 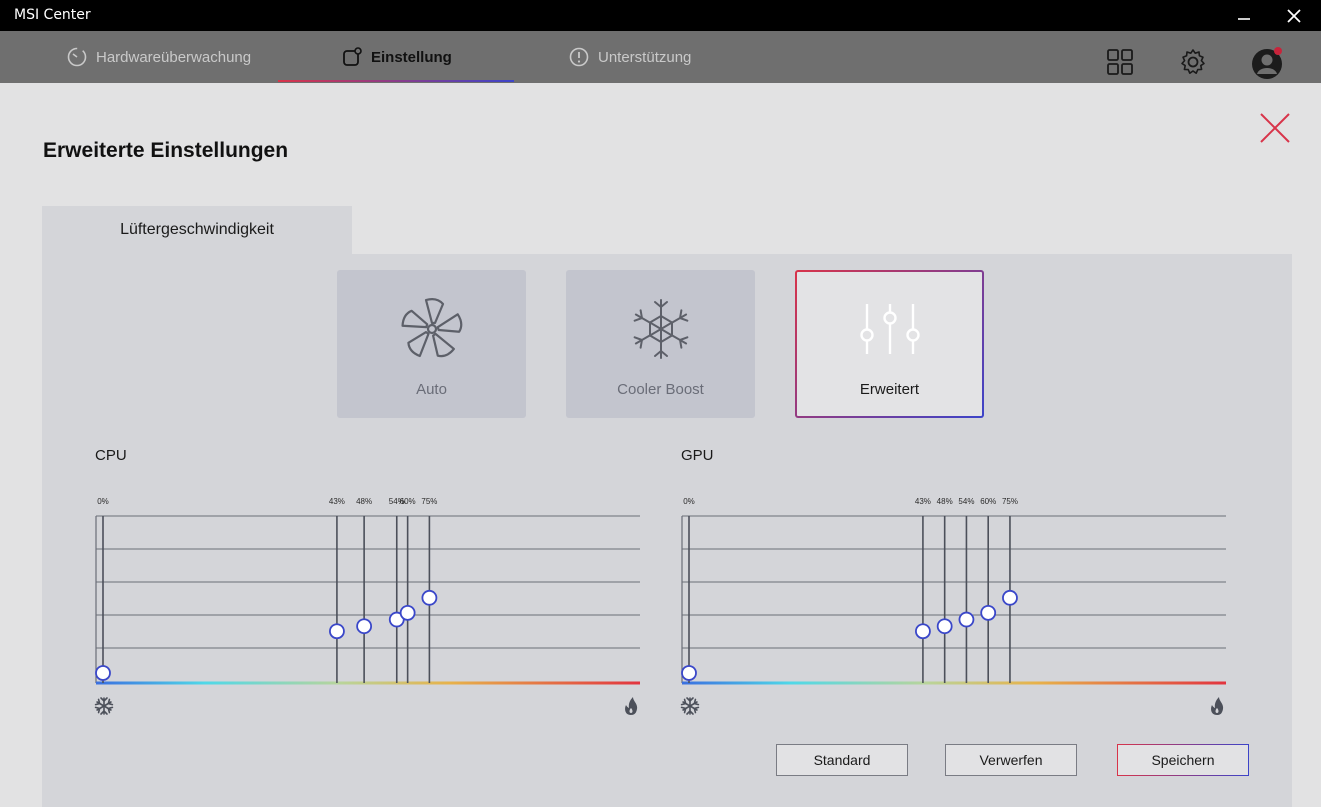 I want to click on dialog-close-button, so click(x=1275, y=128).